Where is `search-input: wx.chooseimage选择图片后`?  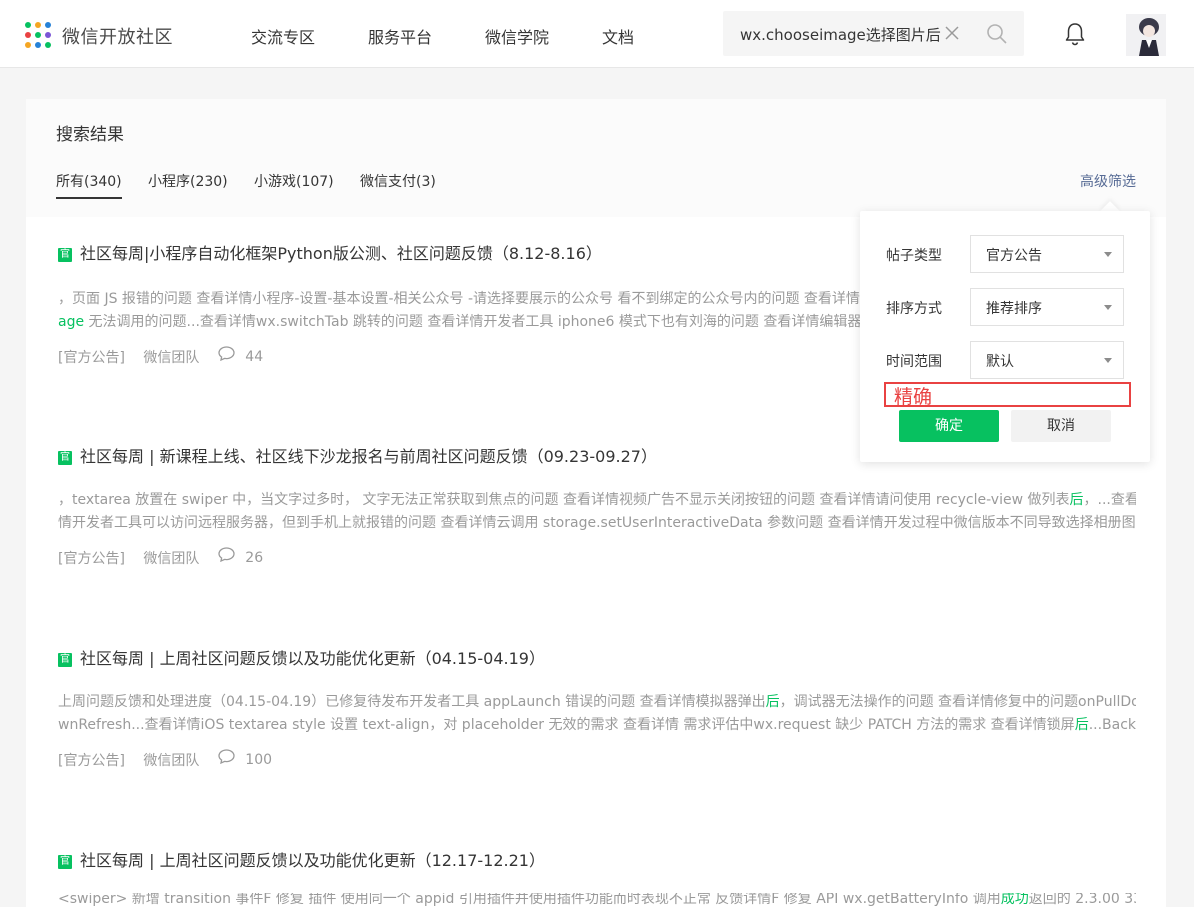
search-input: wx.chooseimage选择图片后 is located at coordinates (841, 34).